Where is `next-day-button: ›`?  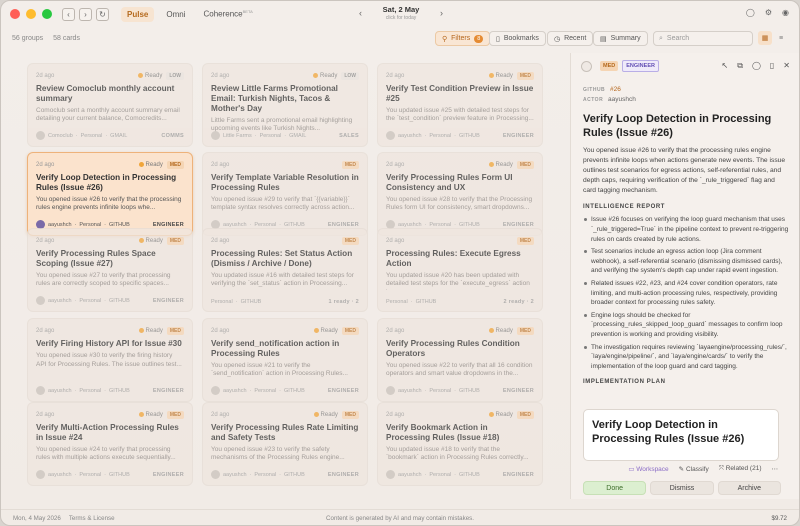 next-day-button: › is located at coordinates (441, 13).